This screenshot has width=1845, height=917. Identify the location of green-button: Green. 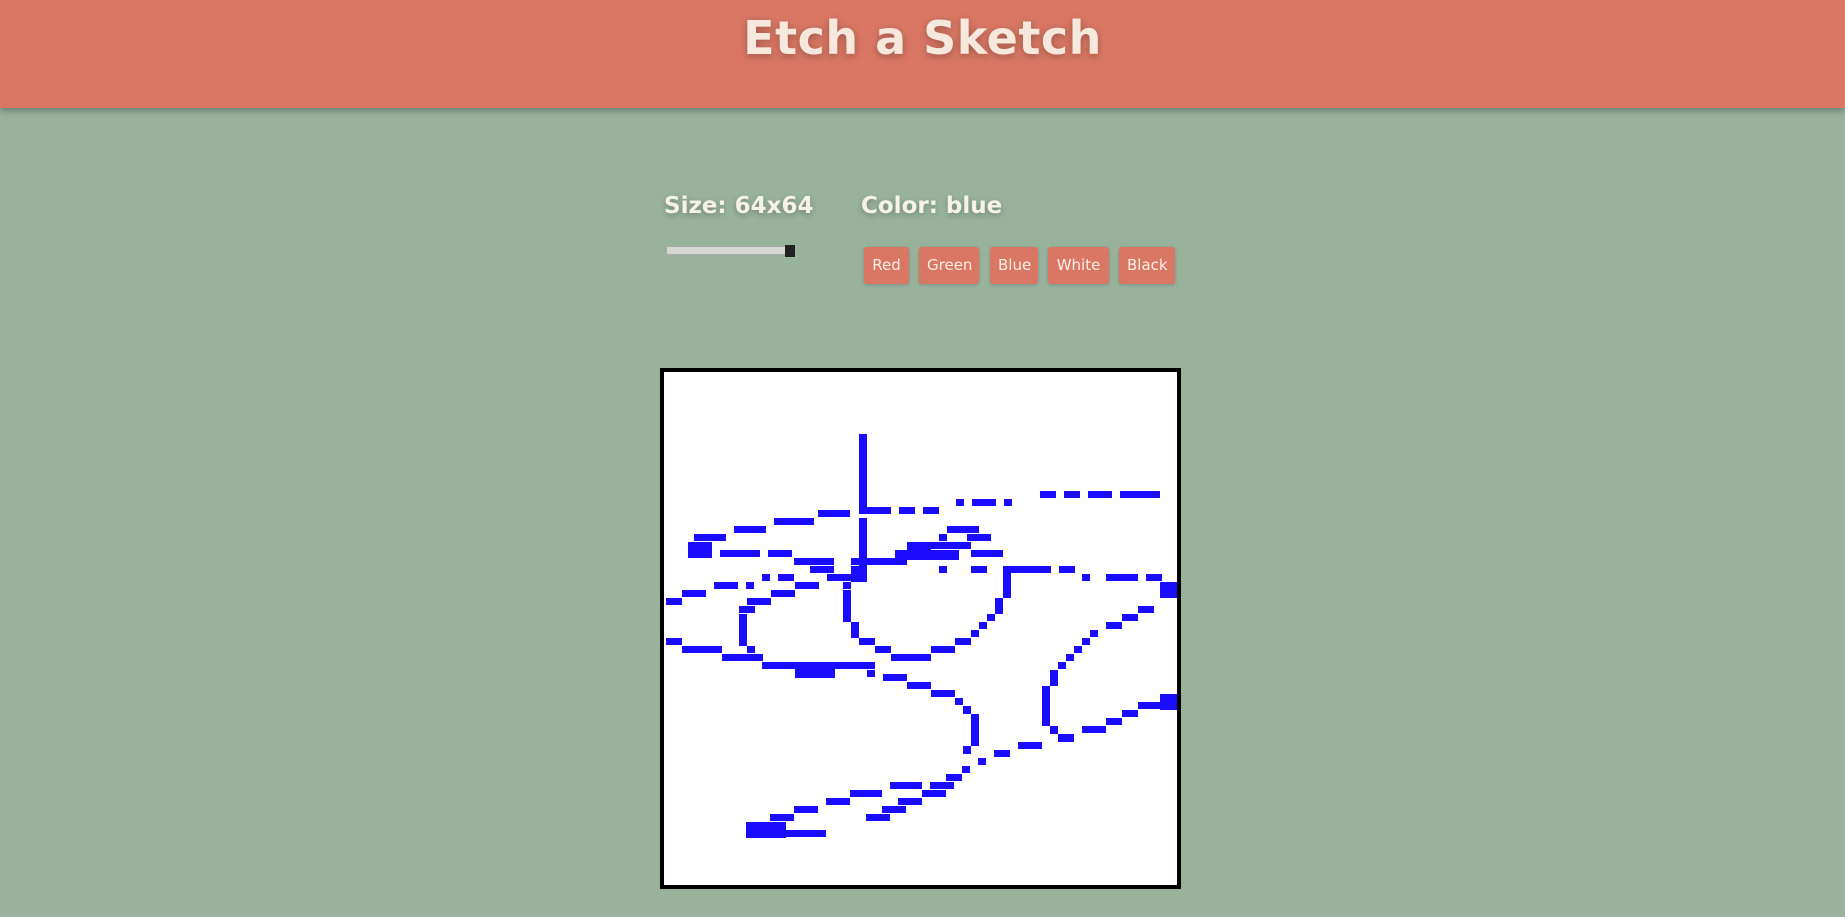
(949, 265).